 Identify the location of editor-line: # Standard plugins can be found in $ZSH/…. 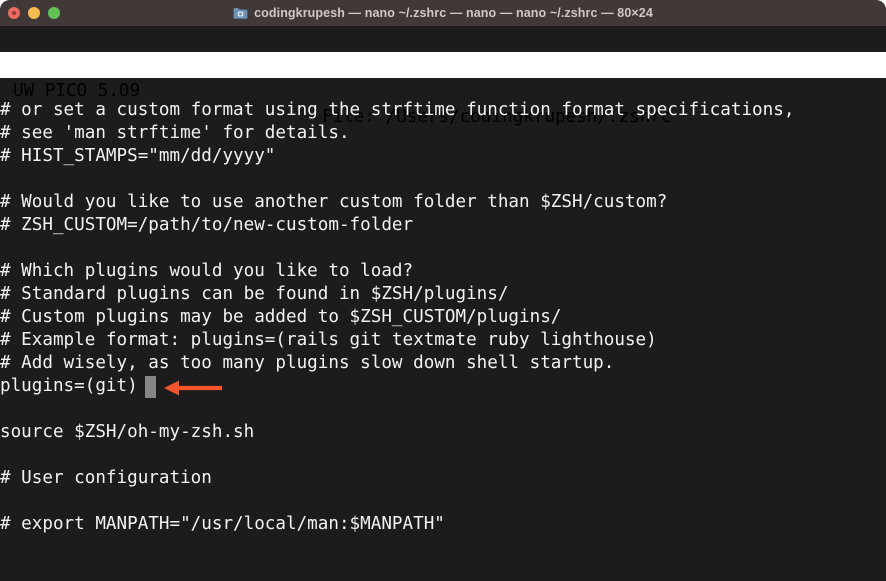
(254, 294).